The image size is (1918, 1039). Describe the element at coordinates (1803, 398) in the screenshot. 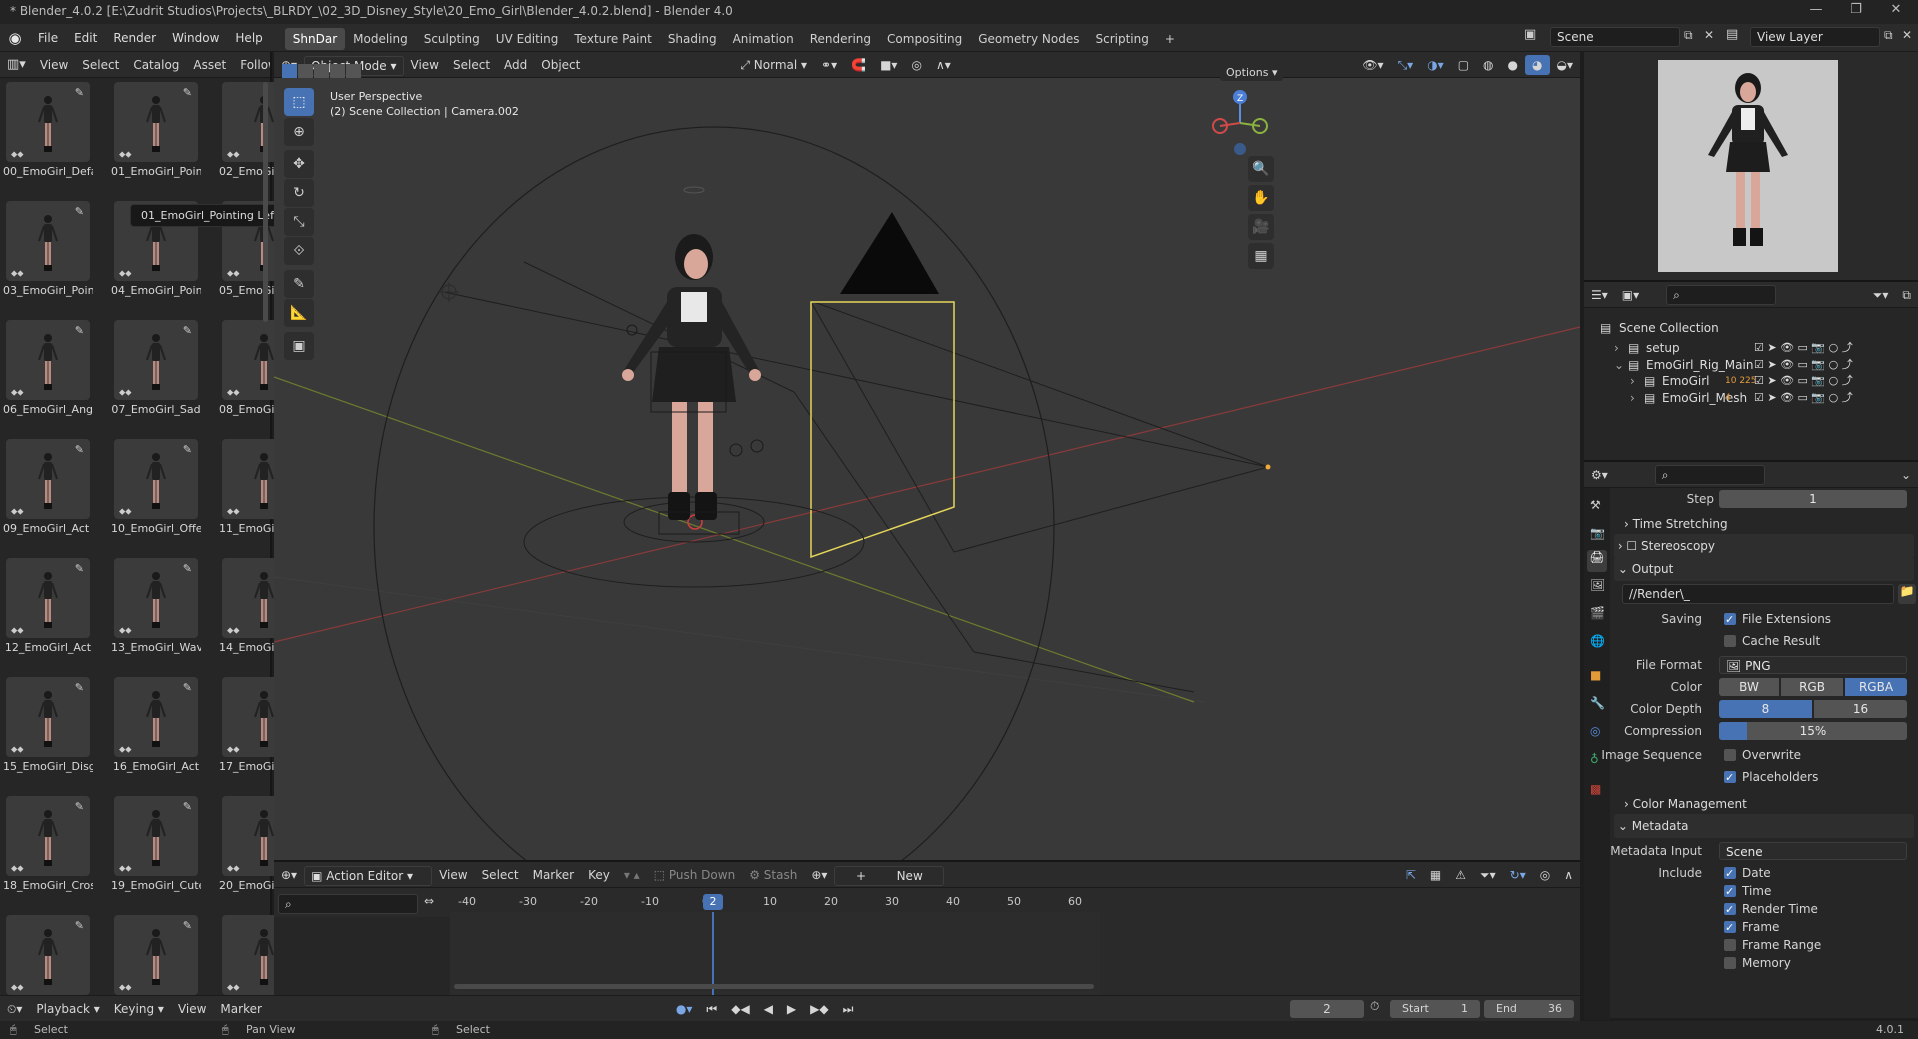

I see `row-toggle-icons: ☑ ➤ 👁 ▭ 📷 ○ ⤴` at that location.